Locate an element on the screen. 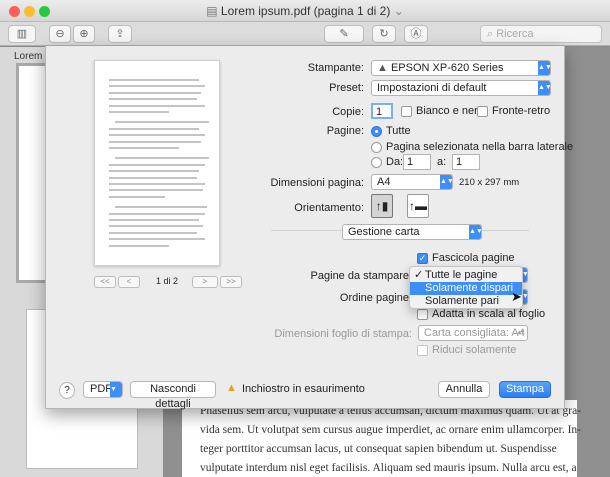 The width and height of the screenshot is (610, 477). scale-to-fit-checkbox is located at coordinates (422, 314).